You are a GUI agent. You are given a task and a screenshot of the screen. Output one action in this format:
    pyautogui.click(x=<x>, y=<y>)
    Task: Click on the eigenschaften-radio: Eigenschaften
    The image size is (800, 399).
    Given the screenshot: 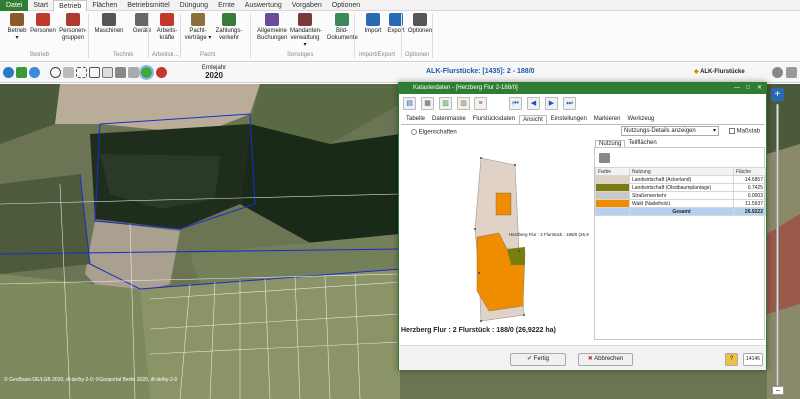 What is the action you would take?
    pyautogui.click(x=434, y=132)
    